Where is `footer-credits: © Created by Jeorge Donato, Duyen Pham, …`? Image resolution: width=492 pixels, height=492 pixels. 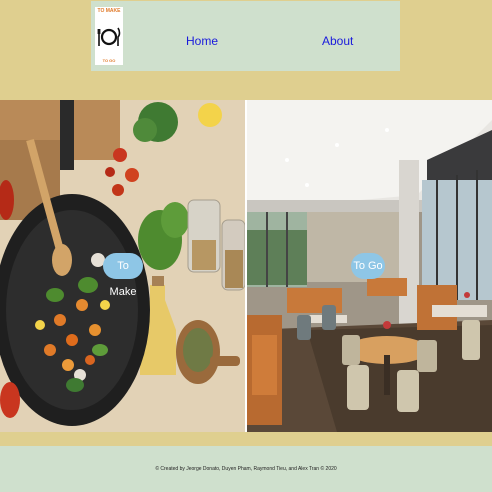
footer-credits: © Created by Jeorge Donato, Duyen Pham, … is located at coordinates (246, 469).